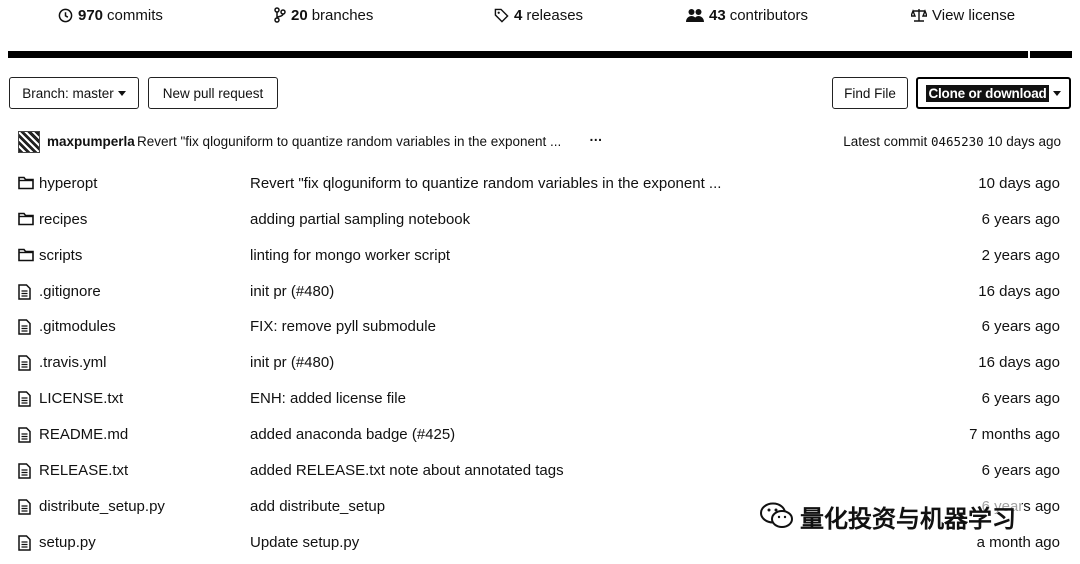  What do you see at coordinates (1020, 255) in the screenshot?
I see `file-commit-age: 2 years ago` at bounding box center [1020, 255].